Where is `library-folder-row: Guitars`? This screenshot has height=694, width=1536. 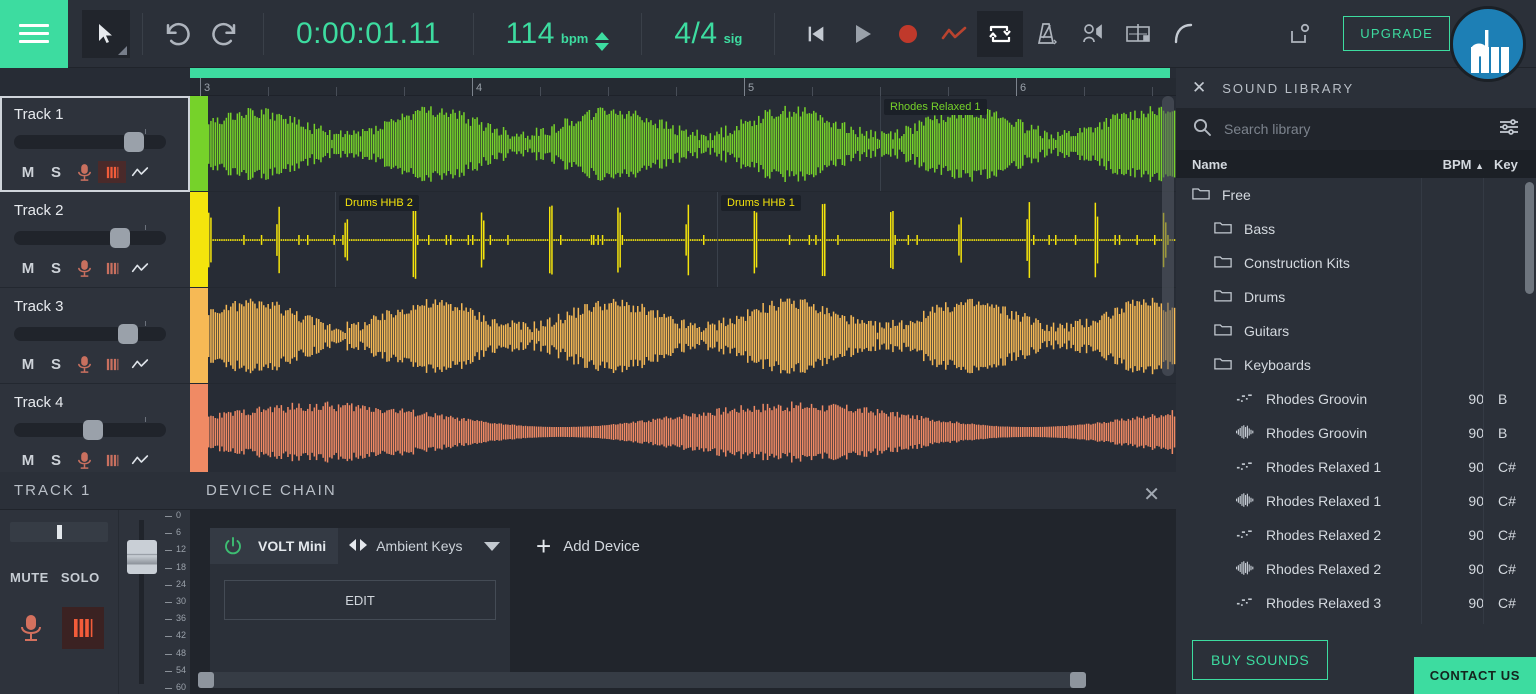 library-folder-row: Guitars is located at coordinates (1356, 331).